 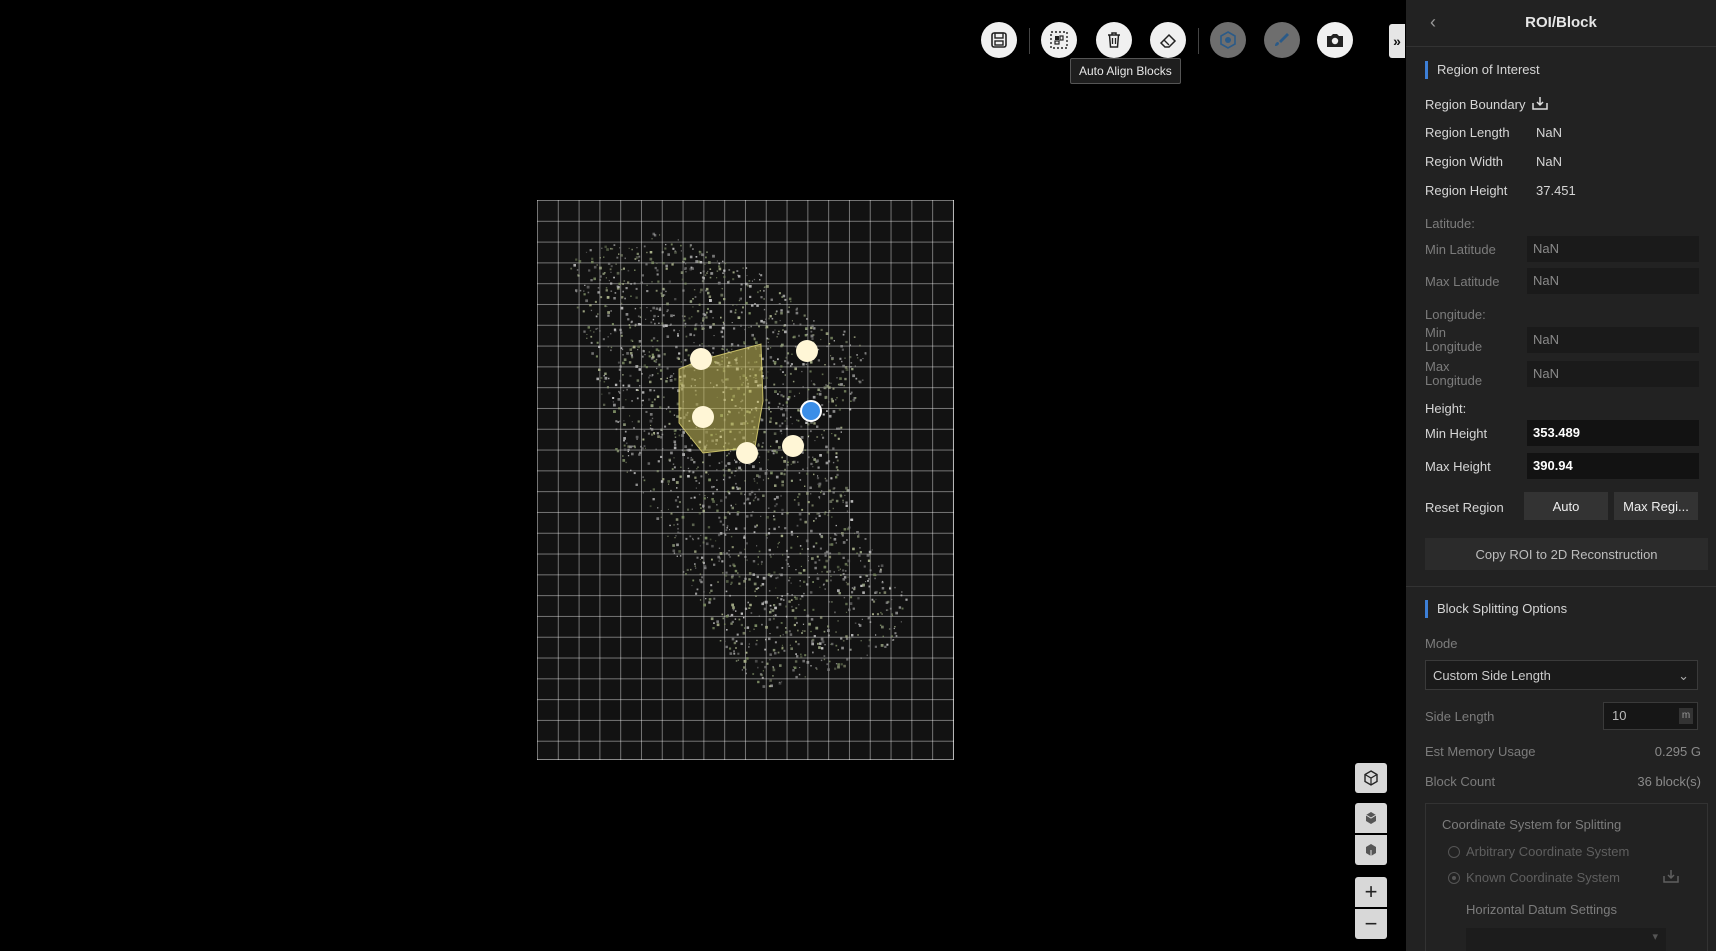 What do you see at coordinates (1371, 924) in the screenshot?
I see `zoom-out-button: −` at bounding box center [1371, 924].